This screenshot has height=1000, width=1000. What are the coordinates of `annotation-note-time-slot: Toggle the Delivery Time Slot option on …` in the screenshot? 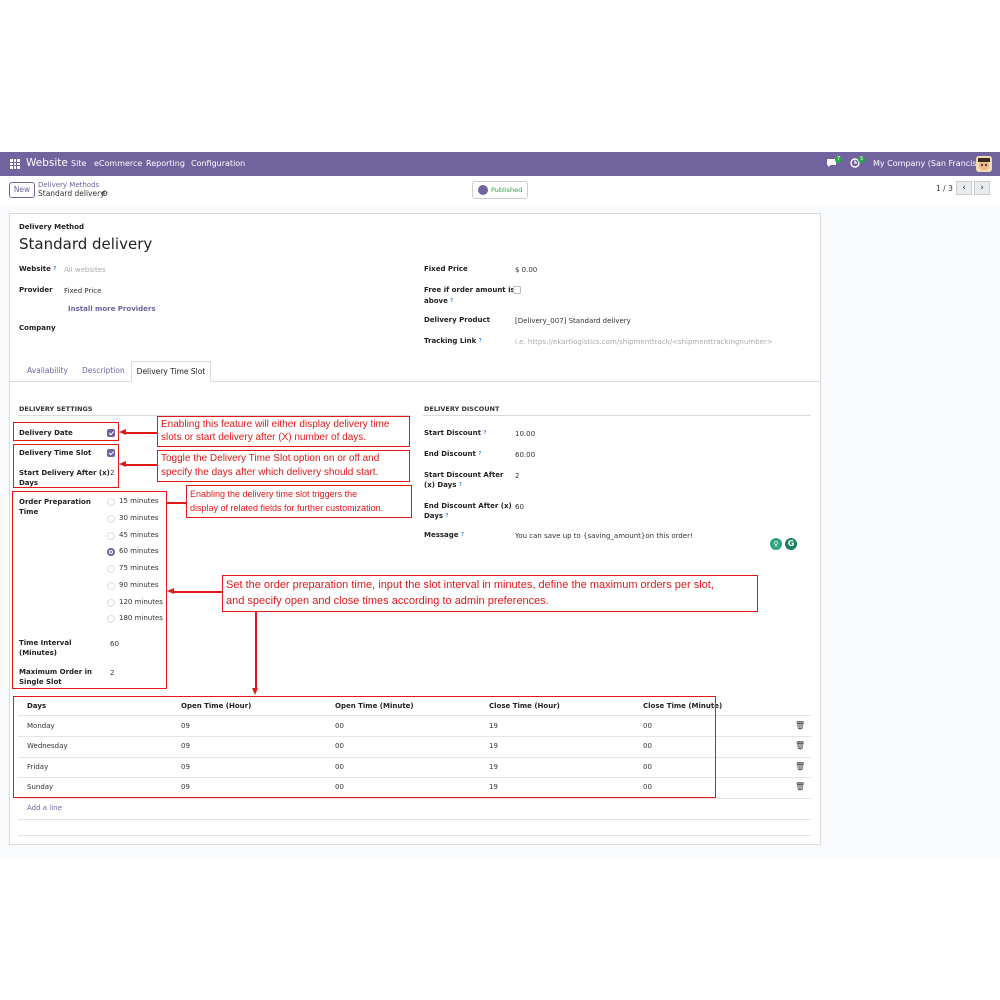 It's located at (283, 466).